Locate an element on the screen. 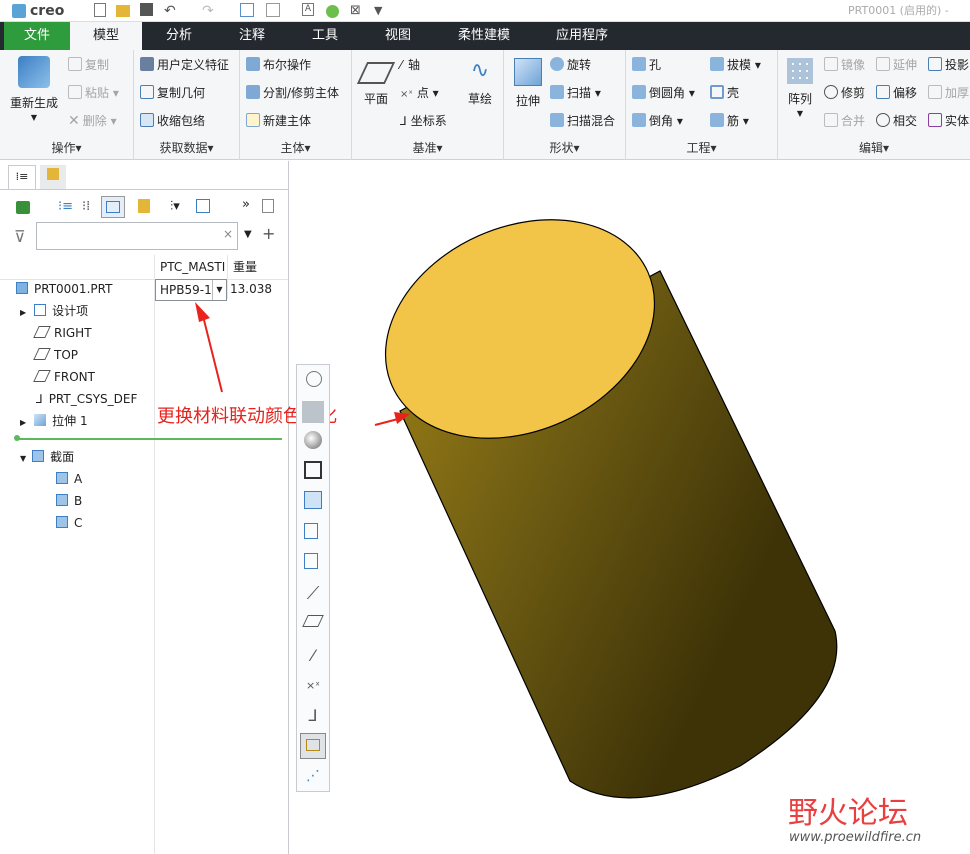  zoom-icon is located at coordinates (314, 379).